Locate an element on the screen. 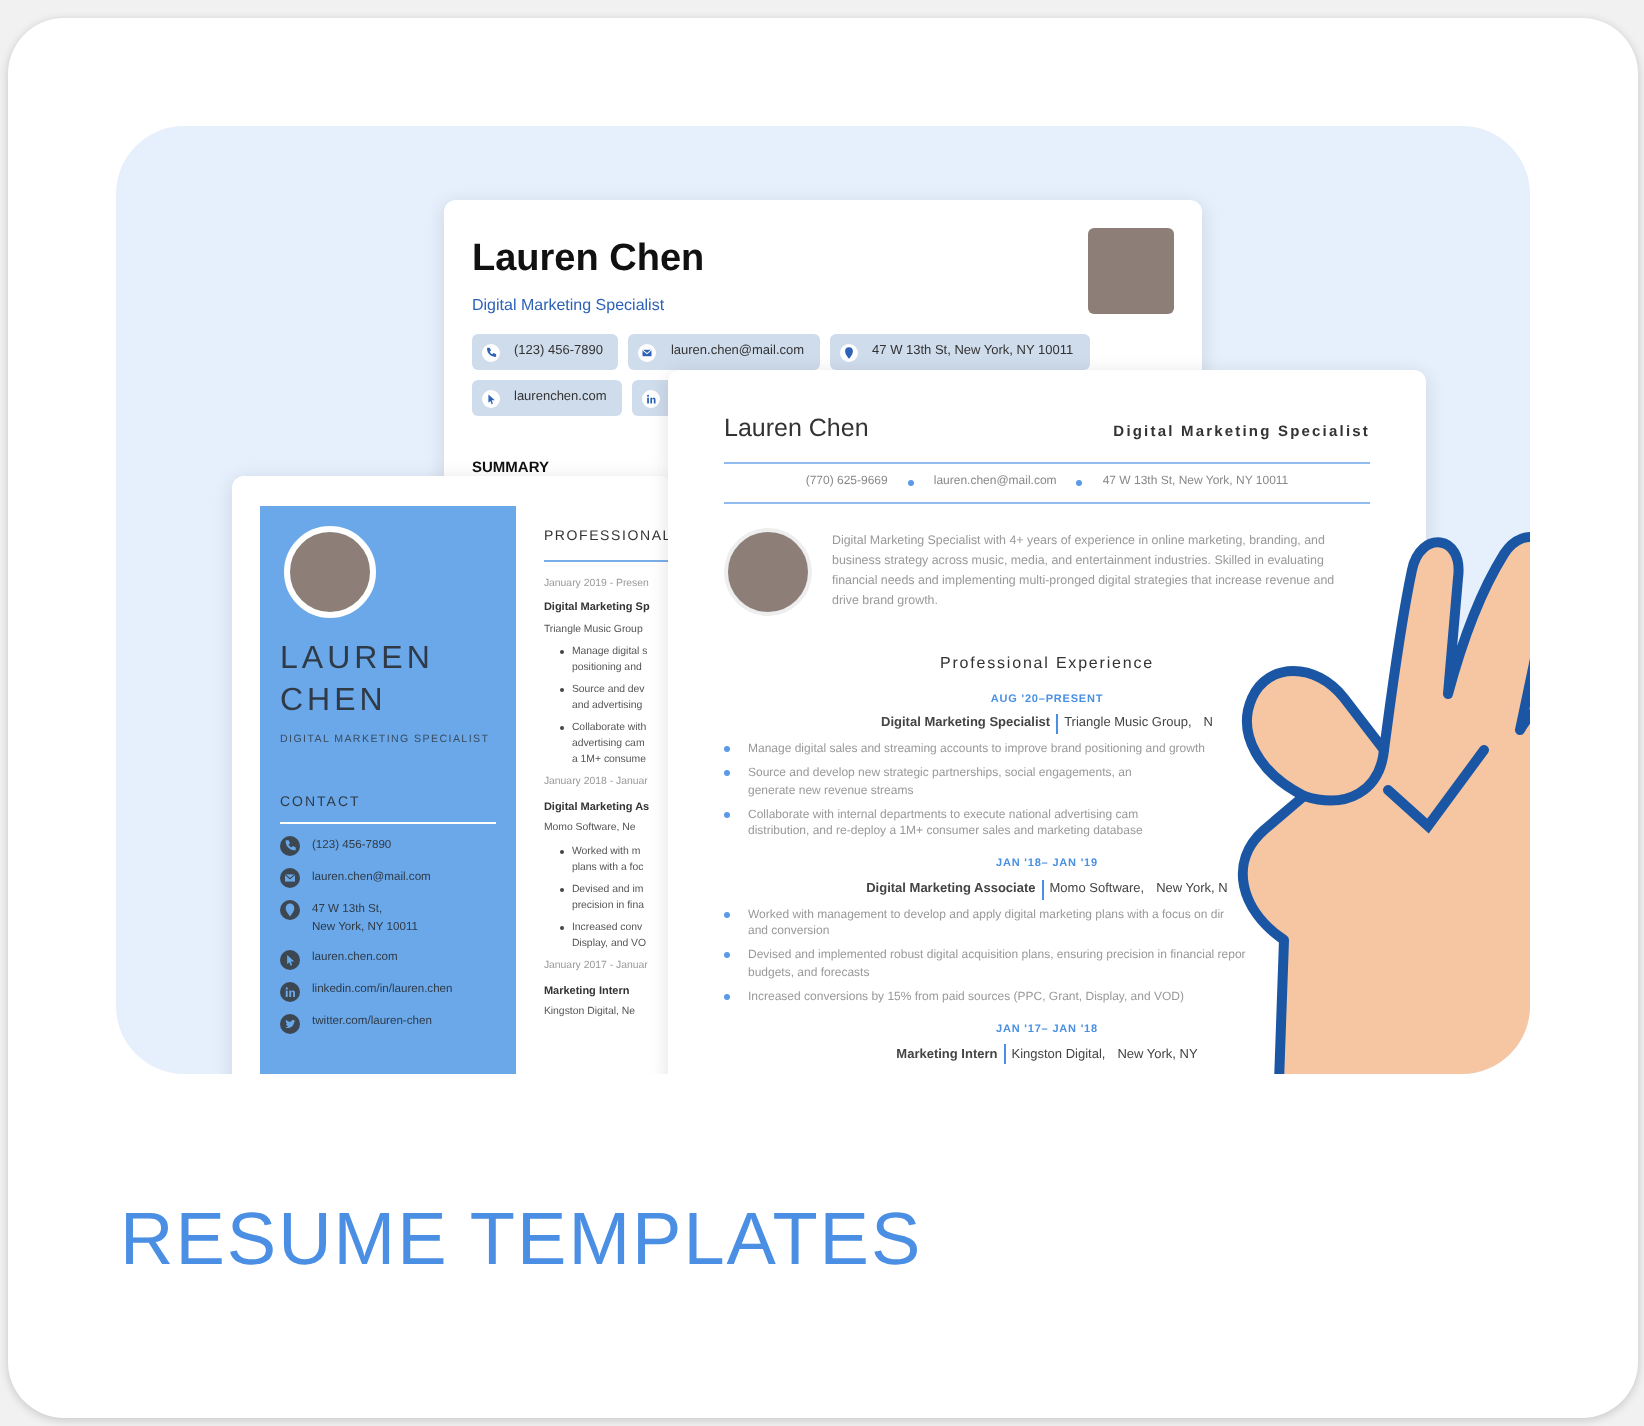 This screenshot has height=1426, width=1644. job-title: Digital Marketing Specialist is located at coordinates (569, 306).